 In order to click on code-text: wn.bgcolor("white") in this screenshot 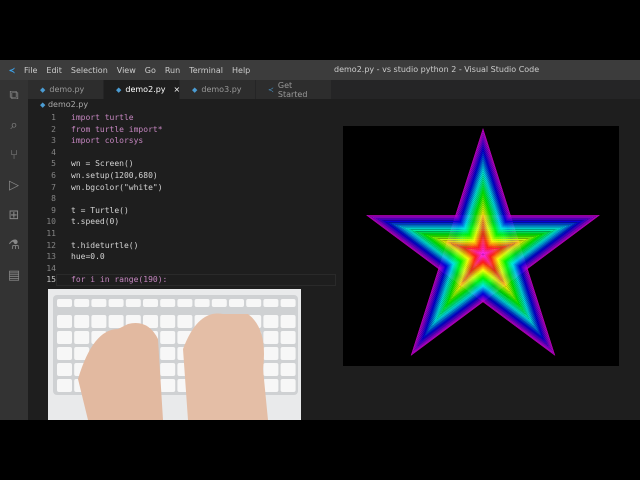, I will do `click(117, 187)`.